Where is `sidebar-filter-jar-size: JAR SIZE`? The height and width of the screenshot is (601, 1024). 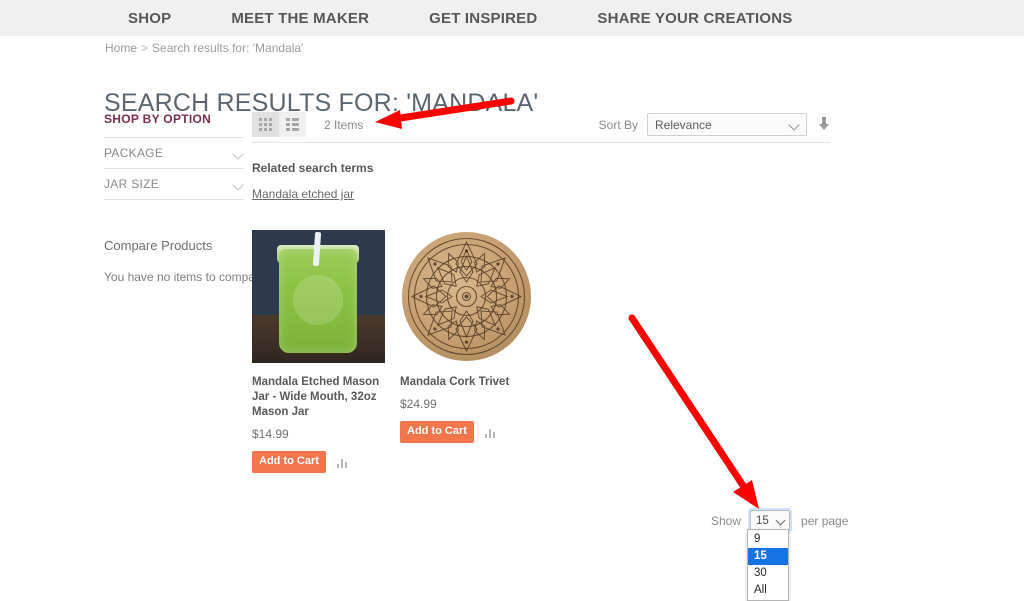 sidebar-filter-jar-size: JAR SIZE is located at coordinates (174, 184).